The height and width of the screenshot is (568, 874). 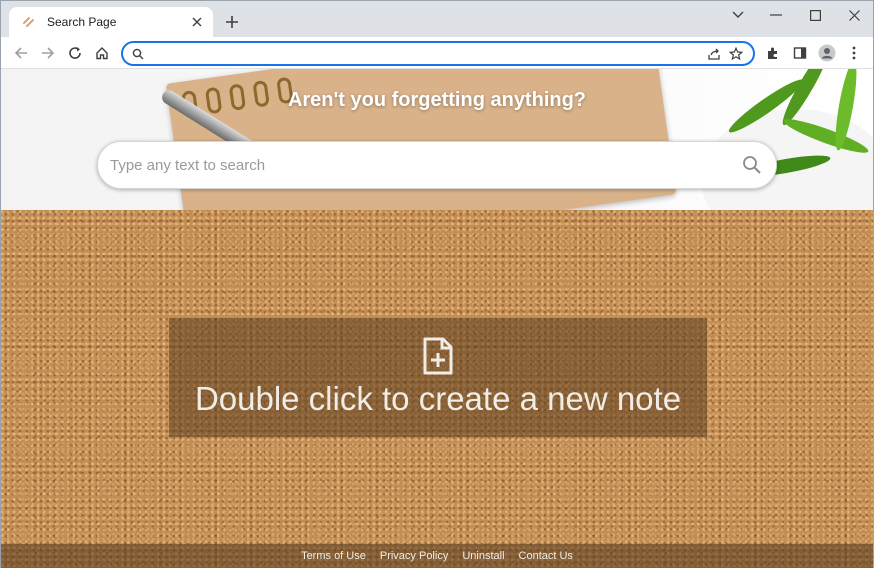 I want to click on search-input, so click(x=419, y=165).